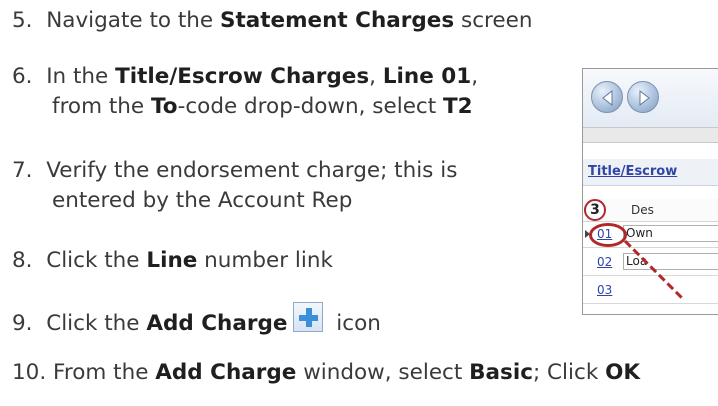 The image size is (718, 406). I want to click on step-badge: 3, so click(595, 210).